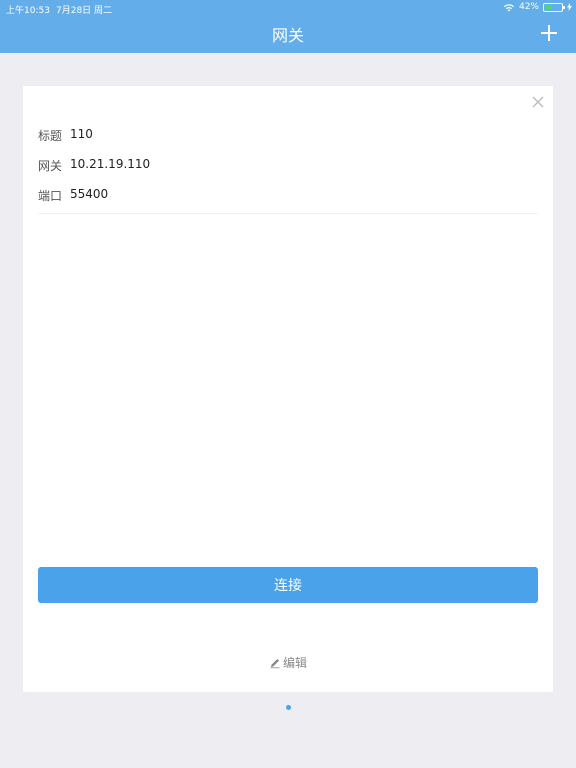 The width and height of the screenshot is (576, 768). What do you see at coordinates (287, 35) in the screenshot?
I see `page-title: 网关` at bounding box center [287, 35].